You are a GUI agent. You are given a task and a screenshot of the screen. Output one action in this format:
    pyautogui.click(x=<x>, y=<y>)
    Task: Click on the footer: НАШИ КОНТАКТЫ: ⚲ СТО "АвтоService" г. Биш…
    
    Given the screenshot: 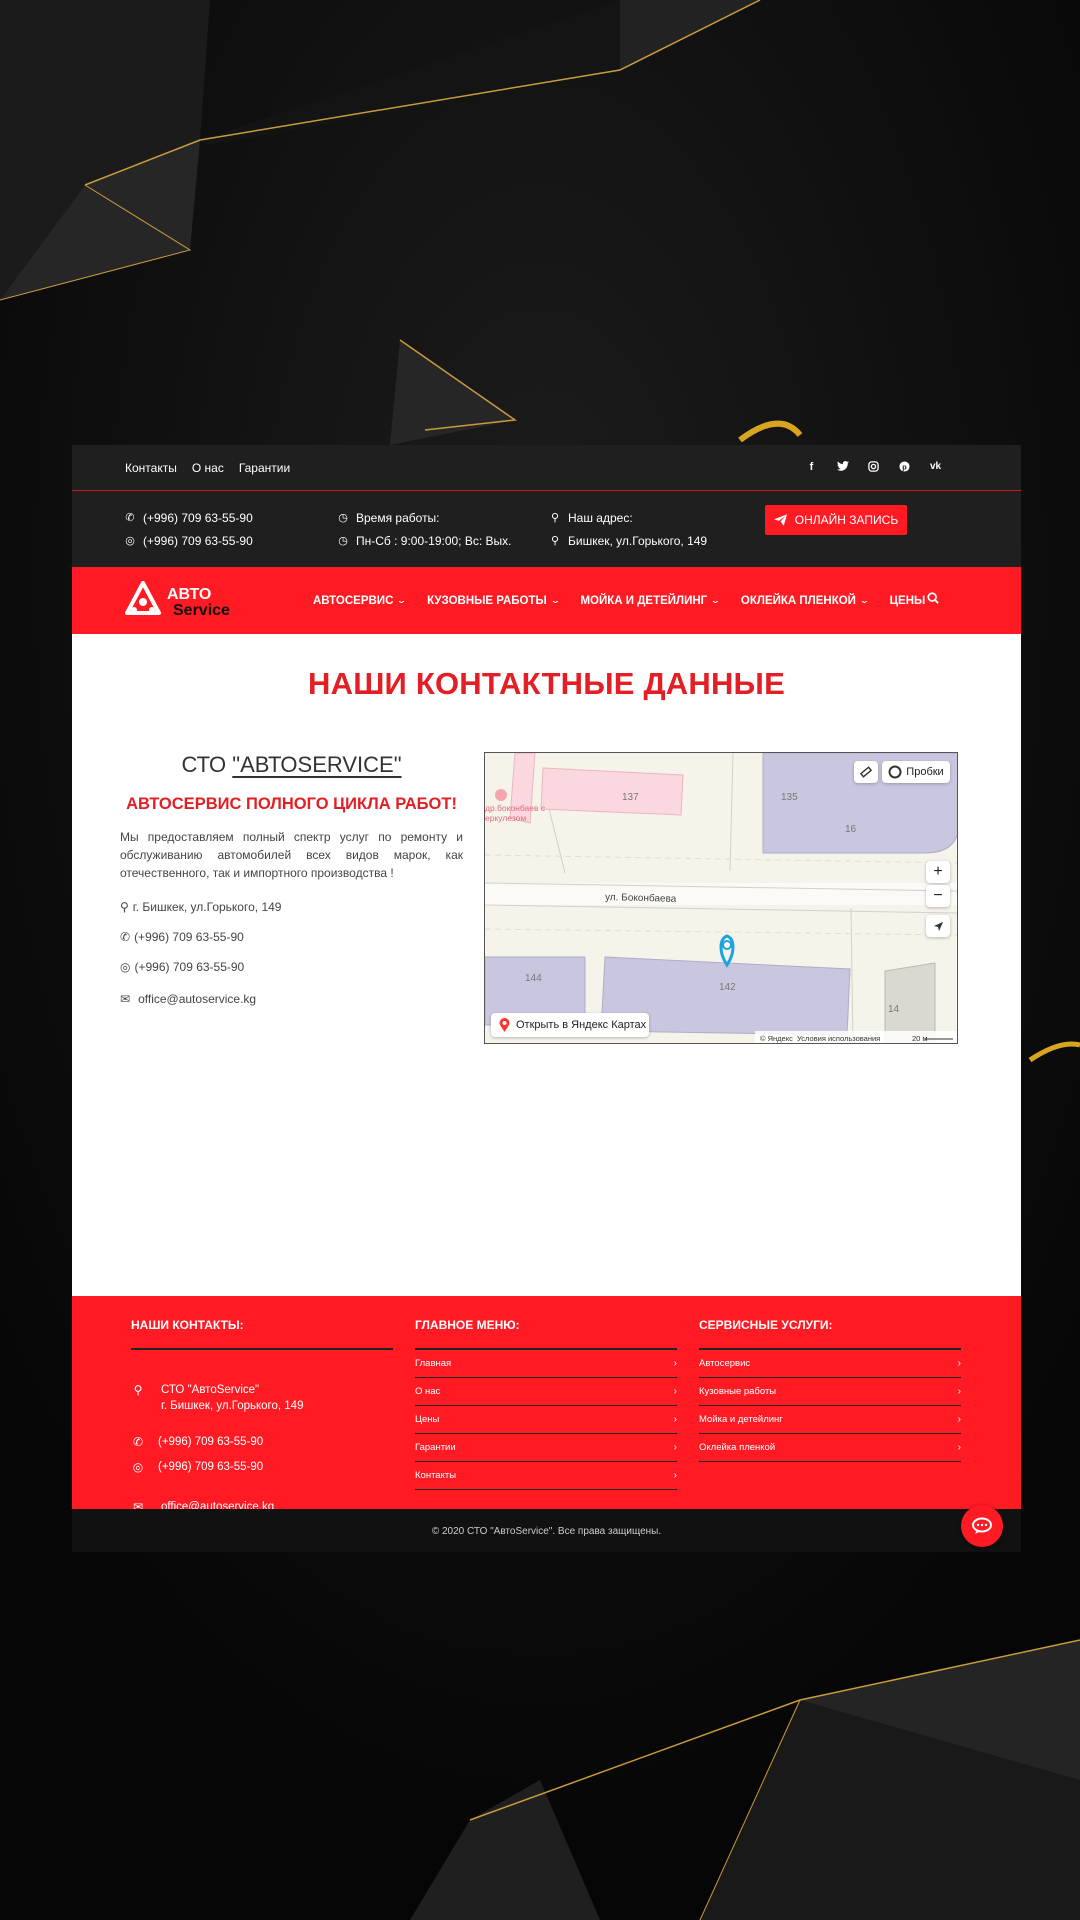 What is the action you would take?
    pyautogui.click(x=546, y=1405)
    